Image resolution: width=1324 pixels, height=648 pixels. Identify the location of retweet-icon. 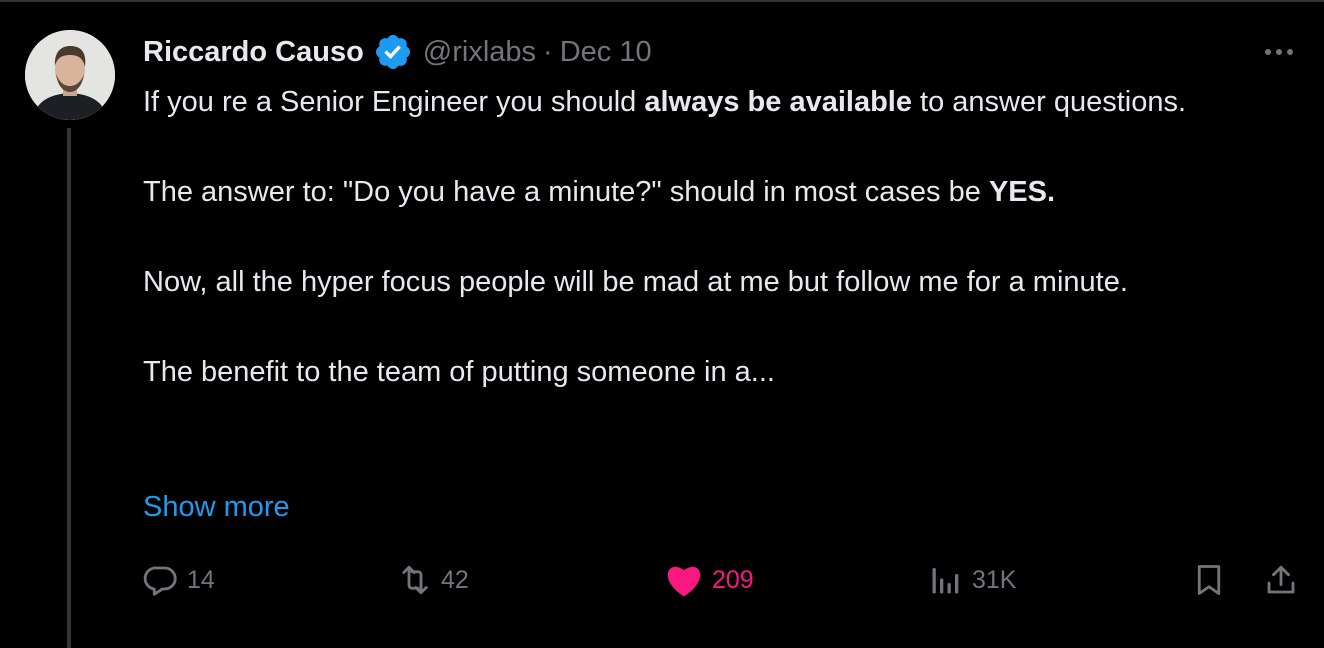
(415, 580).